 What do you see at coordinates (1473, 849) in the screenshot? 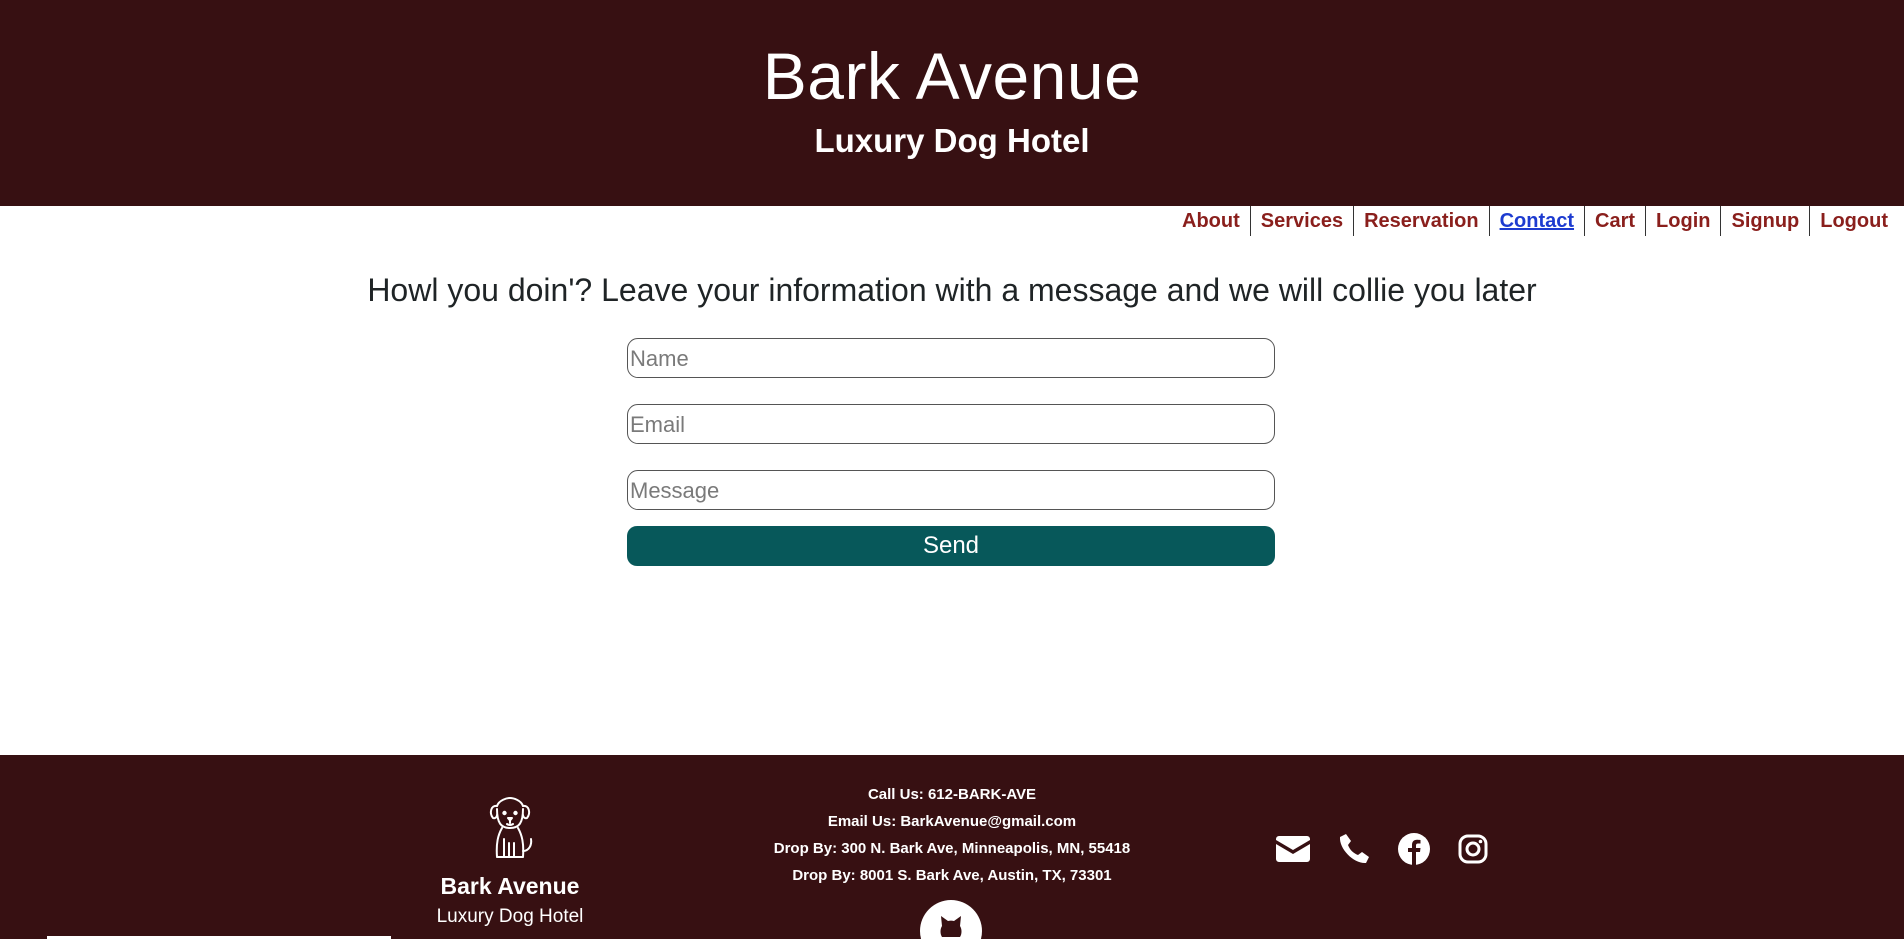
I see `instagram-icon` at bounding box center [1473, 849].